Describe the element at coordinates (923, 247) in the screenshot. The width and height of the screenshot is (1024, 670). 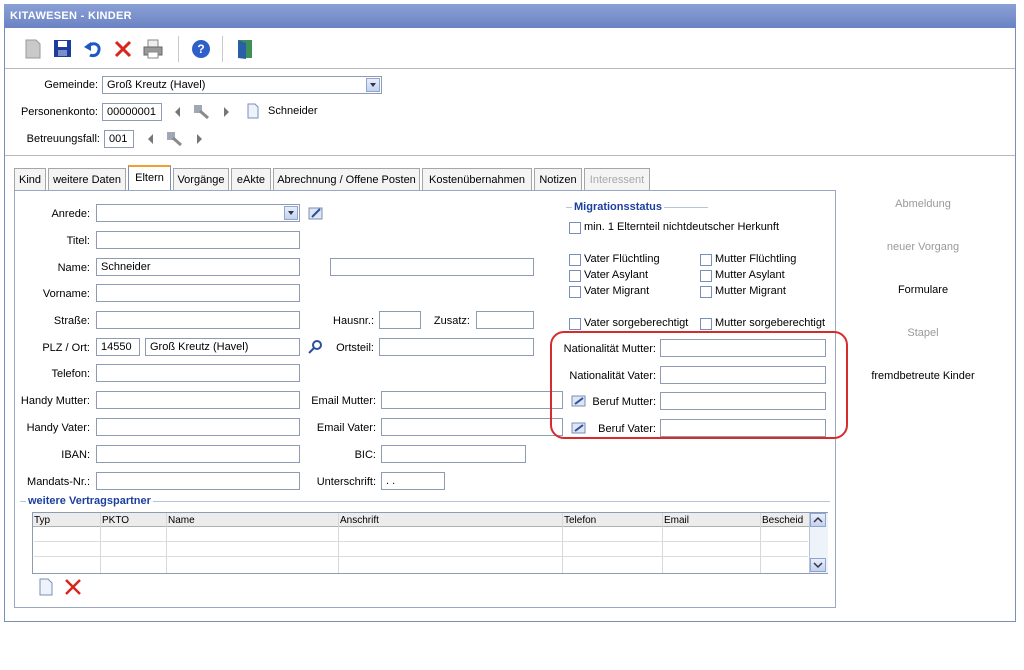
I see `neuer-vorgang-link: neuer Vorgang` at that location.